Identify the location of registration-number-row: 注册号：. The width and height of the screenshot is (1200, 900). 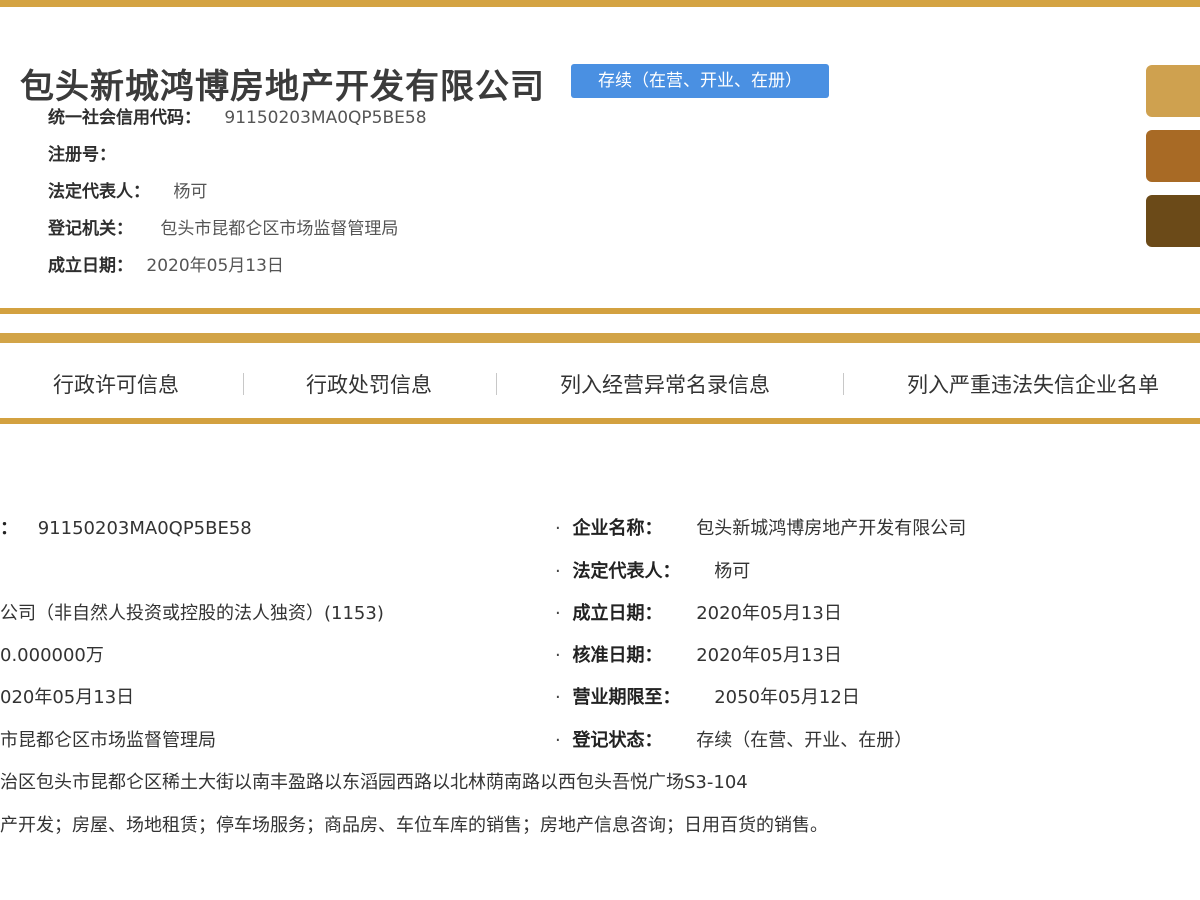
(82, 152).